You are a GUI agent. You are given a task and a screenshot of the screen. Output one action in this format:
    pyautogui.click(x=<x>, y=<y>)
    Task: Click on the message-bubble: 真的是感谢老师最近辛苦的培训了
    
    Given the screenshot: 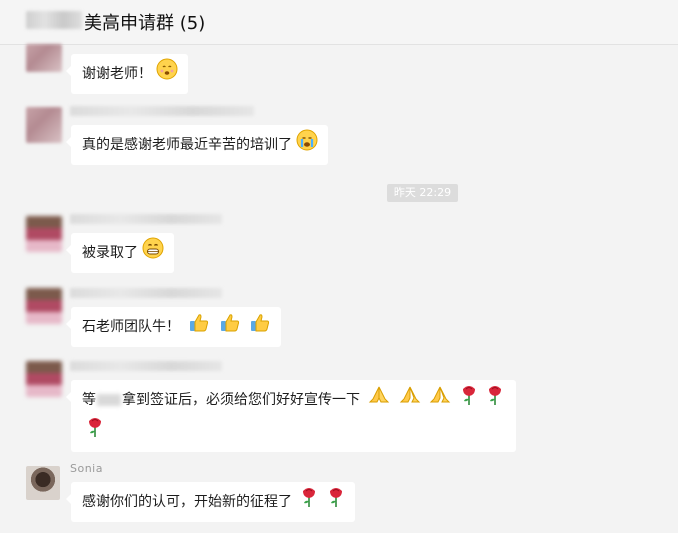 What is the action you would take?
    pyautogui.click(x=197, y=145)
    